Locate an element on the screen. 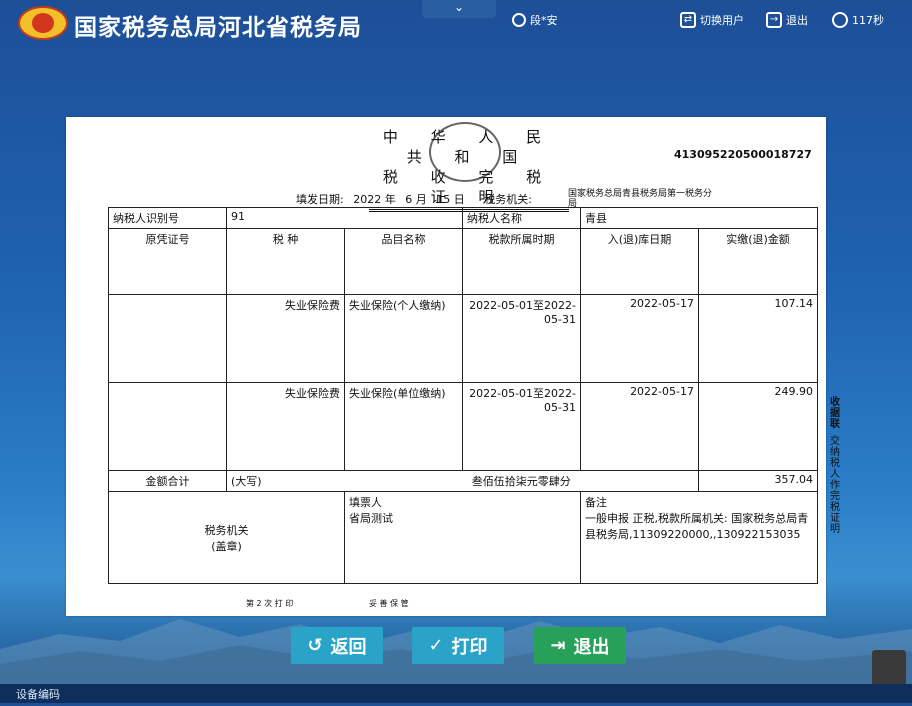 The height and width of the screenshot is (706, 912). tax-office-value: 国家税务总局青县税务局第一税务分局 is located at coordinates (640, 199).